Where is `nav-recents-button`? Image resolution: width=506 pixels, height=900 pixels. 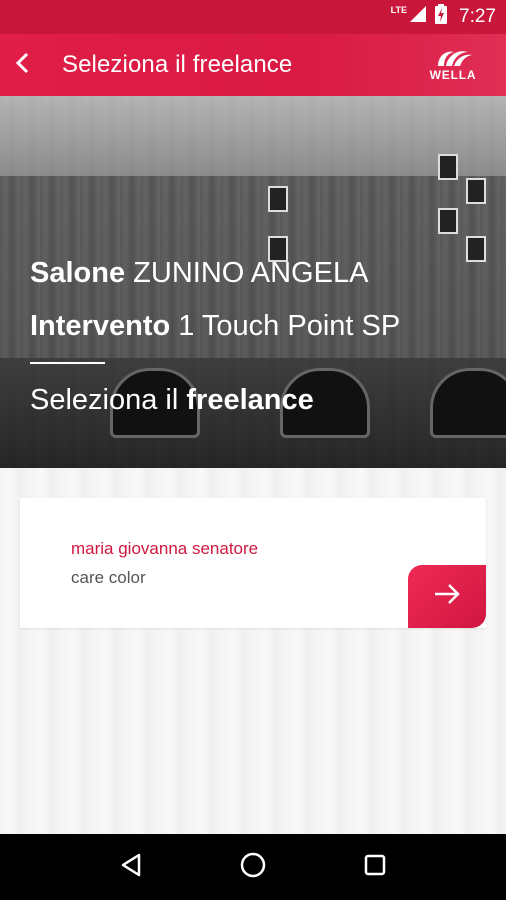 nav-recents-button is located at coordinates (375, 867).